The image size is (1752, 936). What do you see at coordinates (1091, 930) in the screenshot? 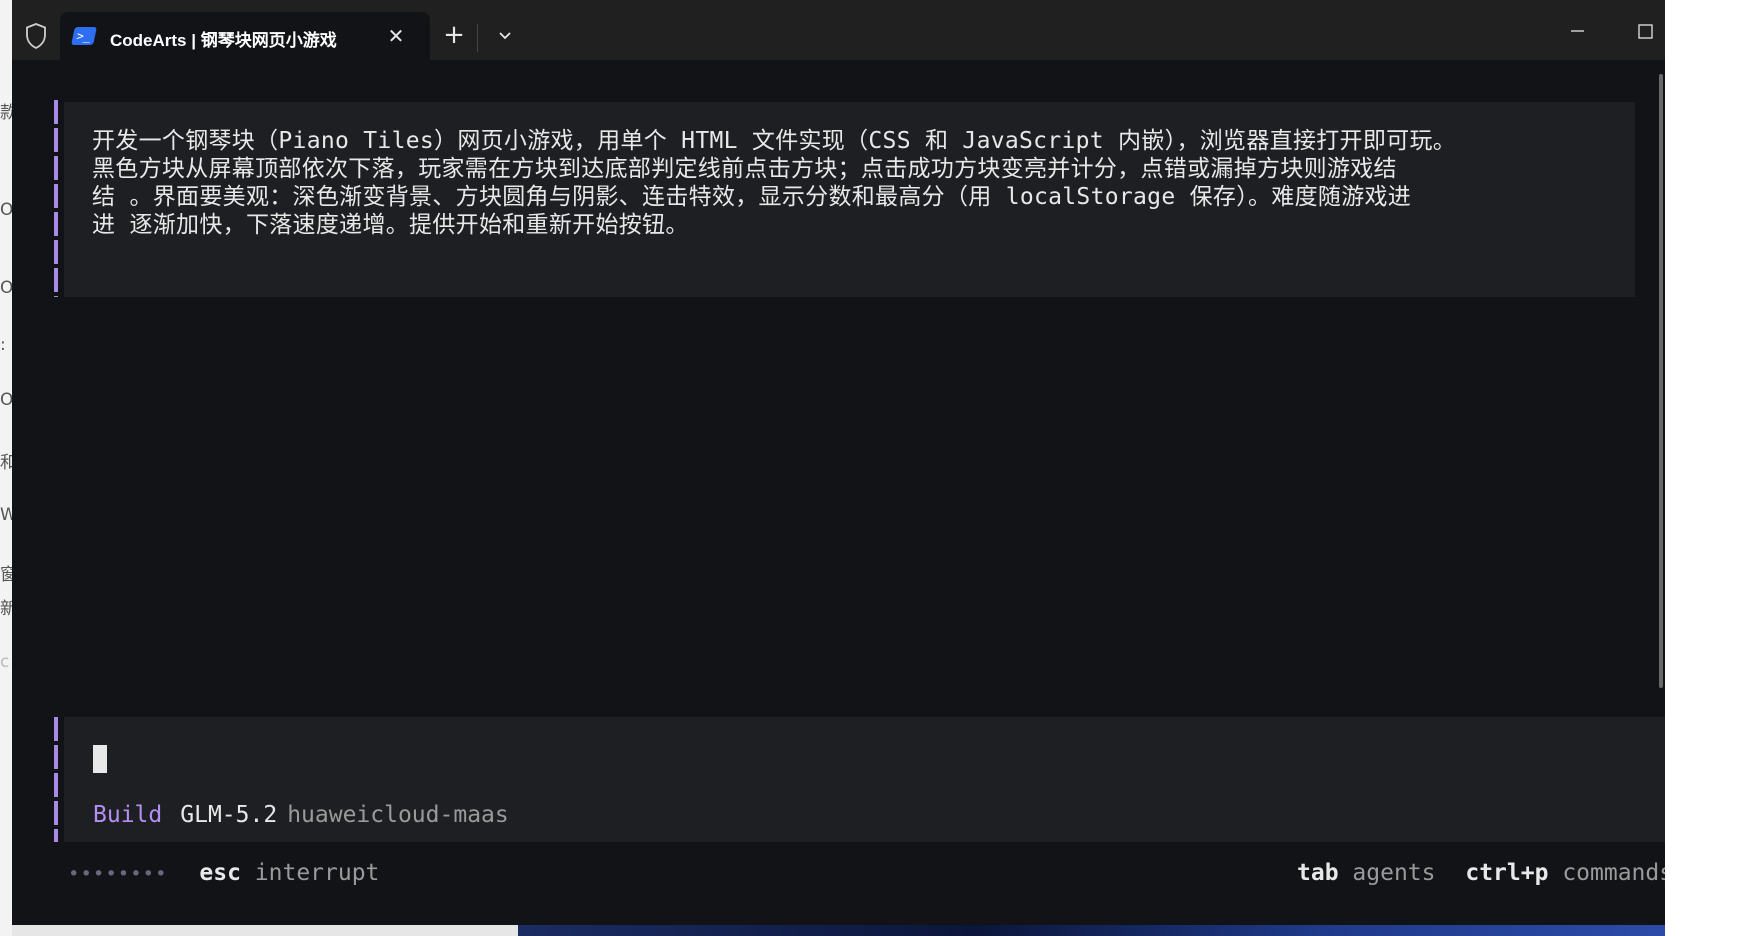
I see `desktop-wallpaper-bottom` at bounding box center [1091, 930].